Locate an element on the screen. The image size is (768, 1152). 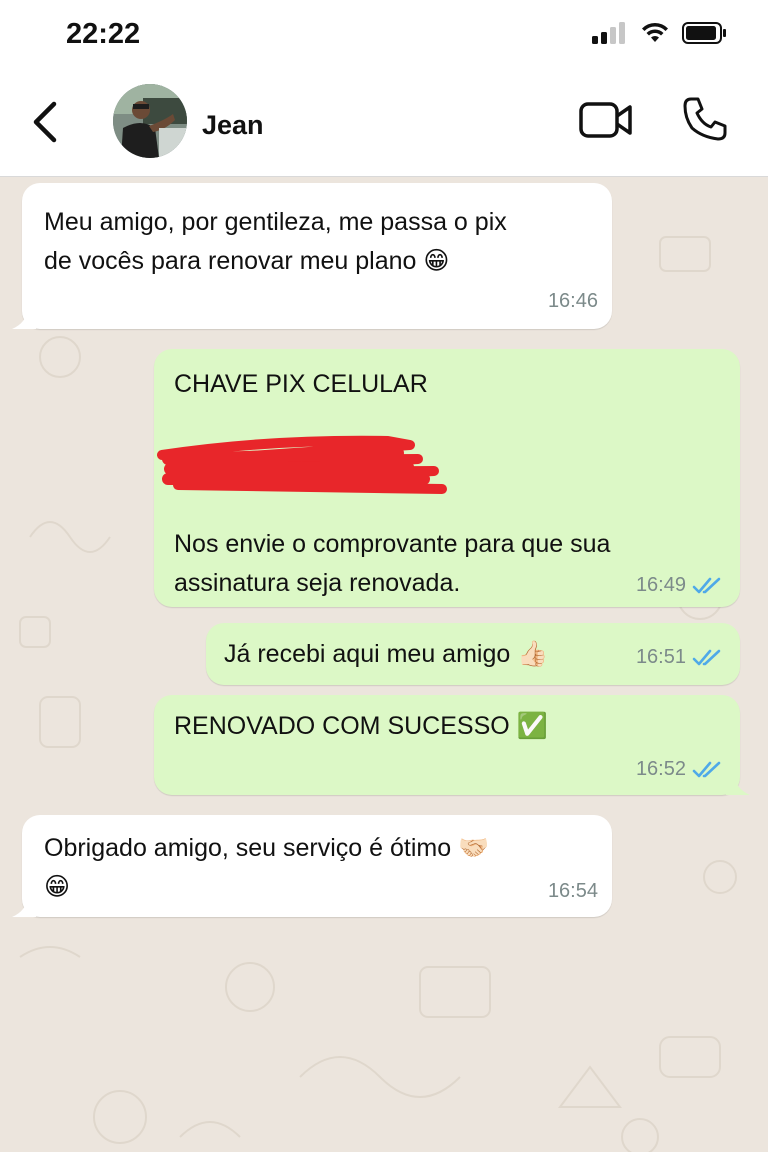
status-bar: 22:22 is located at coordinates (384, 36).